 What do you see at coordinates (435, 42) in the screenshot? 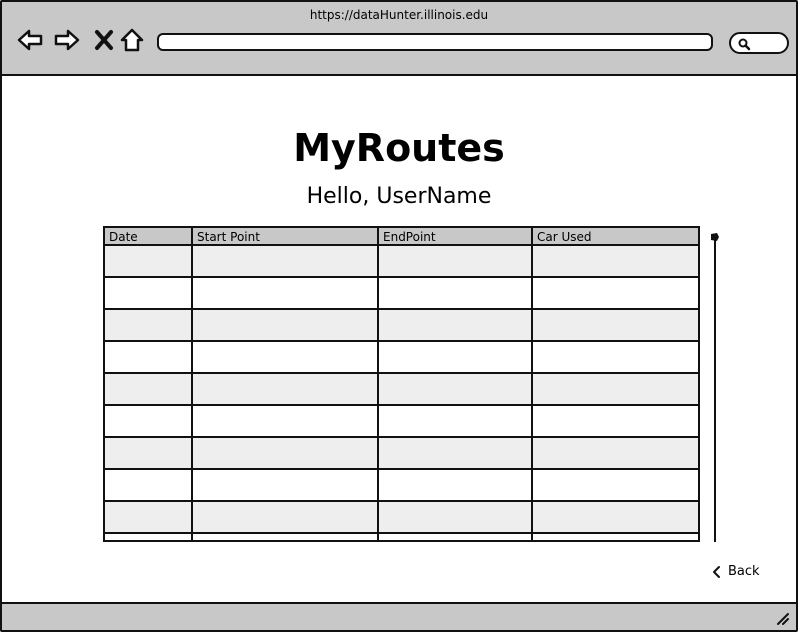
I see `address-bar` at bounding box center [435, 42].